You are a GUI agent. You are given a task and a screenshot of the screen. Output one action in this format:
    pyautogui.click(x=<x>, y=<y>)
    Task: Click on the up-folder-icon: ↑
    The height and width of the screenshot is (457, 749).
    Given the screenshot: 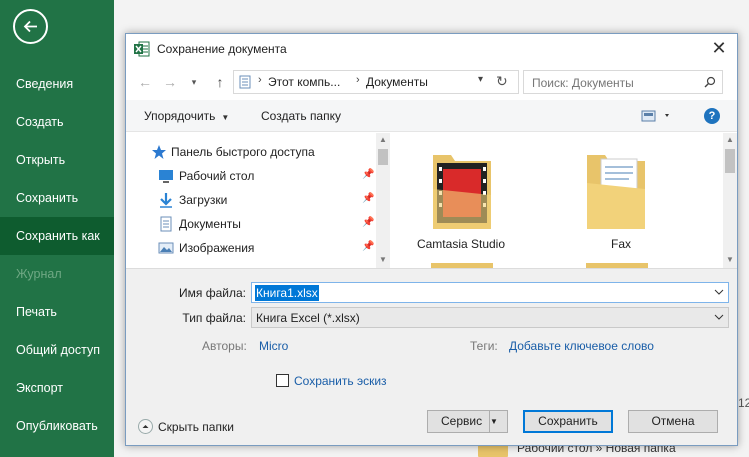 What is the action you would take?
    pyautogui.click(x=220, y=82)
    